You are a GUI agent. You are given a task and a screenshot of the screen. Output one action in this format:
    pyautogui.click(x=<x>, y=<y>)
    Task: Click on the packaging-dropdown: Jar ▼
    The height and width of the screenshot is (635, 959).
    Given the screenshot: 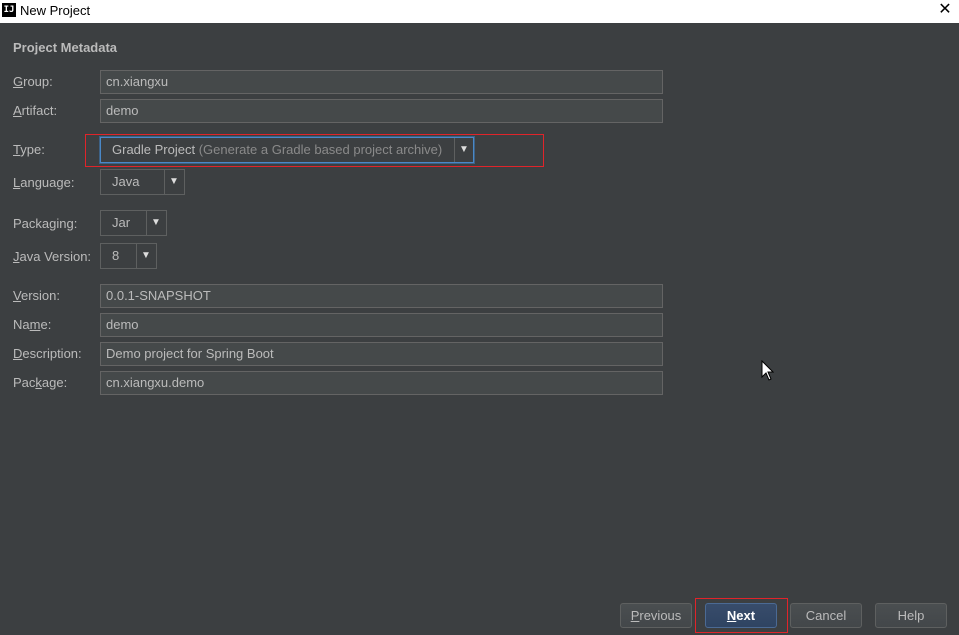 What is the action you would take?
    pyautogui.click(x=133, y=223)
    